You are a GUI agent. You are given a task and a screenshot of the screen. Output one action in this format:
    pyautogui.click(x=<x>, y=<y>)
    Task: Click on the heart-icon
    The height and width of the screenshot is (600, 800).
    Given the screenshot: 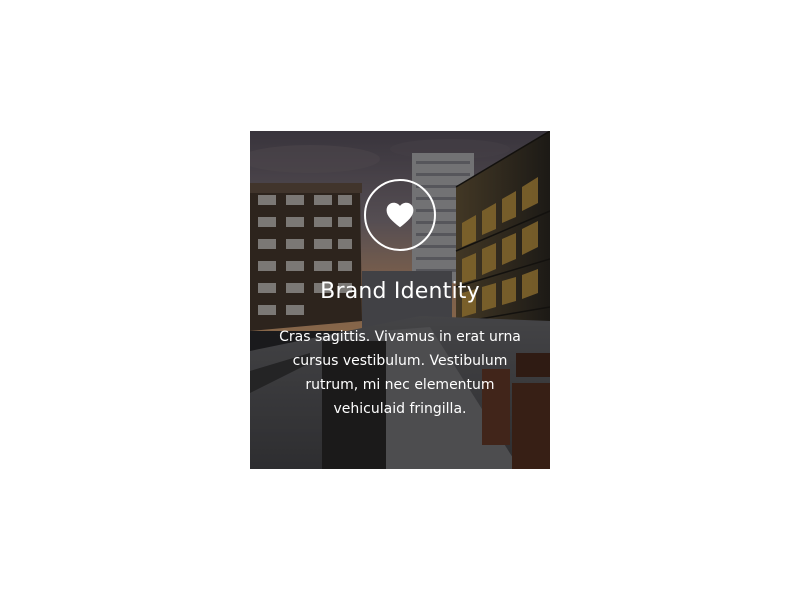 What is the action you would take?
    pyautogui.click(x=400, y=215)
    